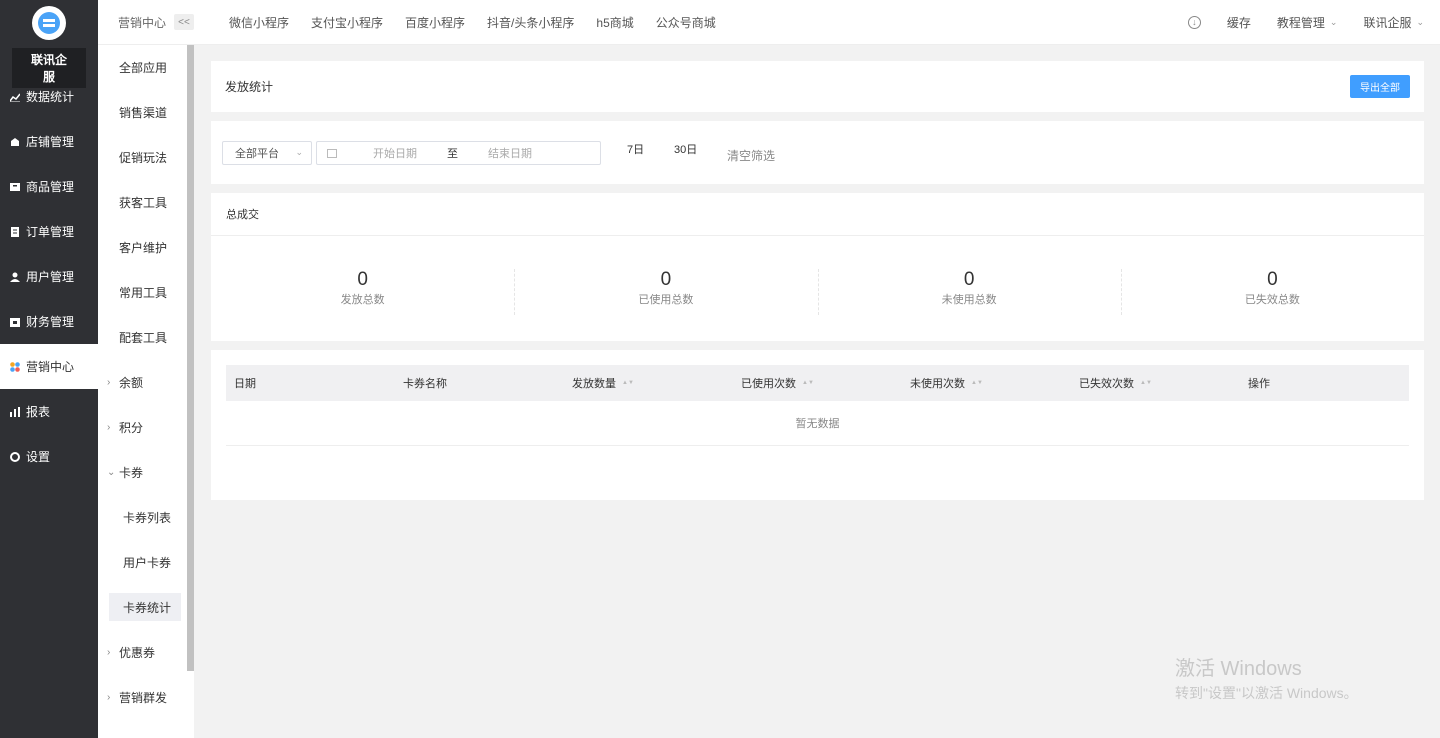 The image size is (1440, 738). Describe the element at coordinates (249, 87) in the screenshot. I see `page-title: 发放统计` at that location.